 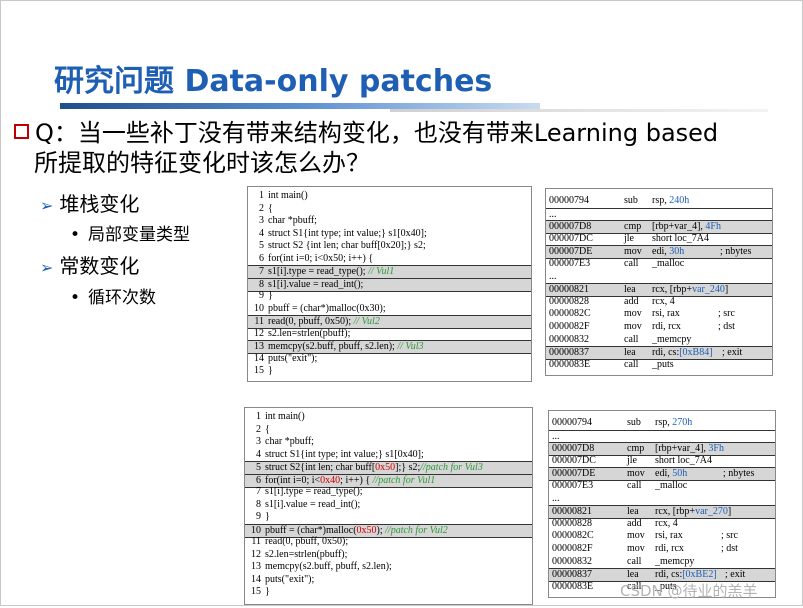 I want to click on asm-address: 00000794, so click(x=569, y=200).